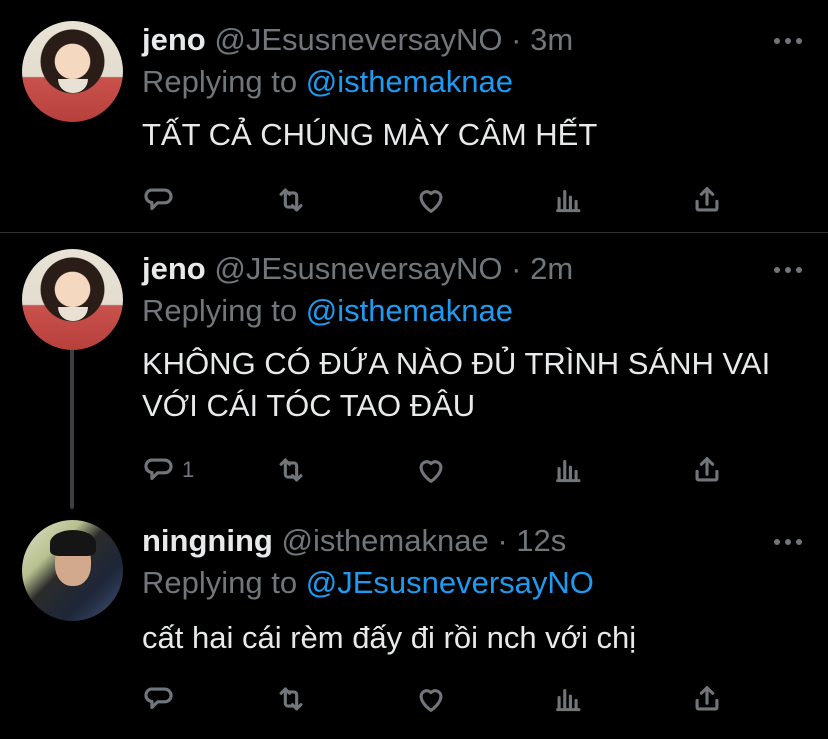 Image resolution: width=828 pixels, height=739 pixels. I want to click on reply-count: 1, so click(188, 469).